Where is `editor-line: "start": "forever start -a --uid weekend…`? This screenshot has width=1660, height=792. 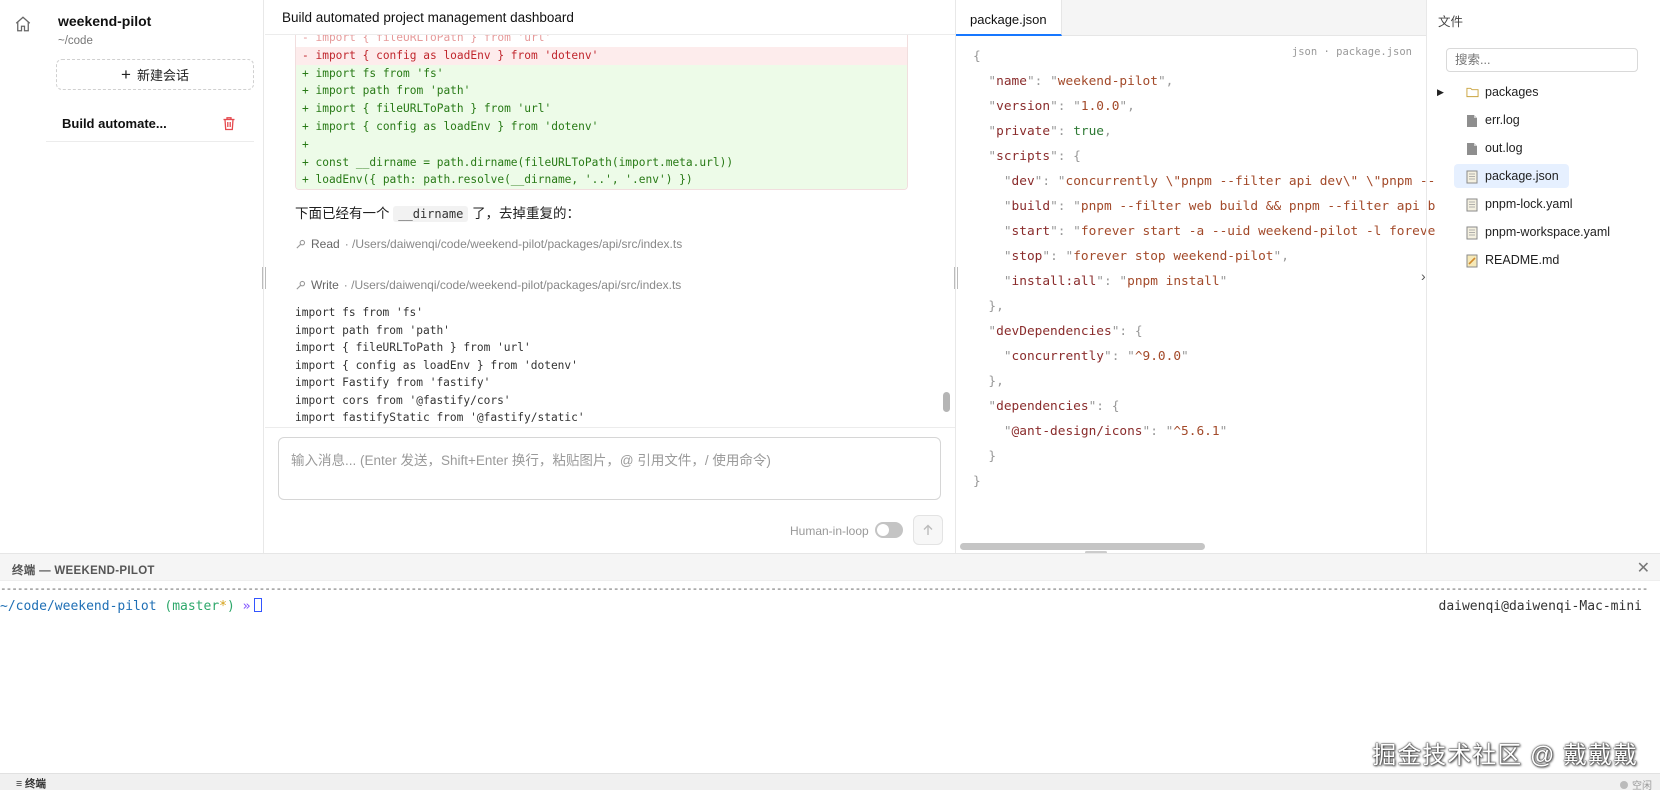 editor-line: "start": "forever start -a --uid weekend… is located at coordinates (1204, 231).